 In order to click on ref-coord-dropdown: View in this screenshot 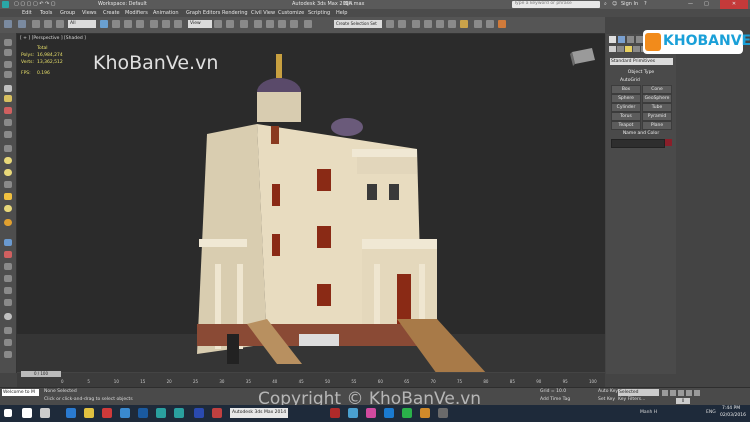, I will do `click(200, 24)`.